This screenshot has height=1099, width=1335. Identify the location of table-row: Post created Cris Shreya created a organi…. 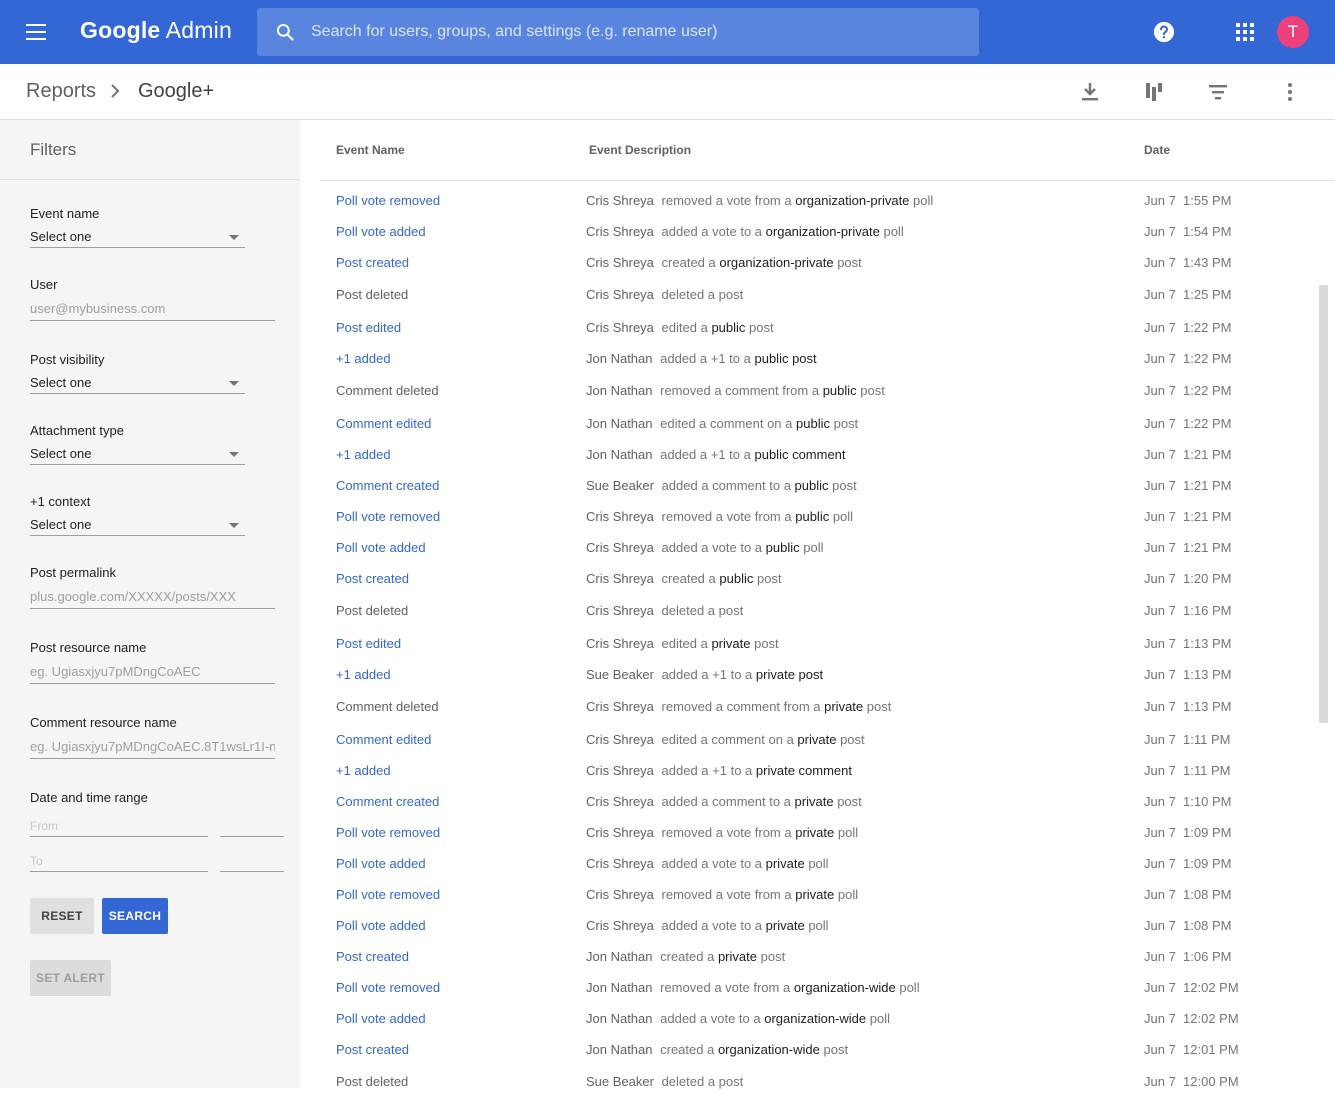
(807, 270).